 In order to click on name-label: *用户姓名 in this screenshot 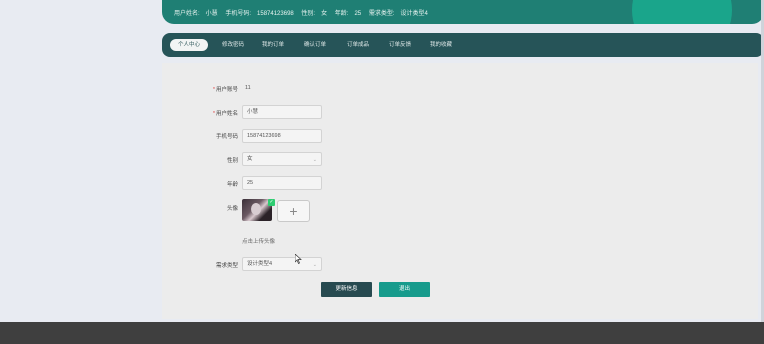, I will do `click(225, 114)`.